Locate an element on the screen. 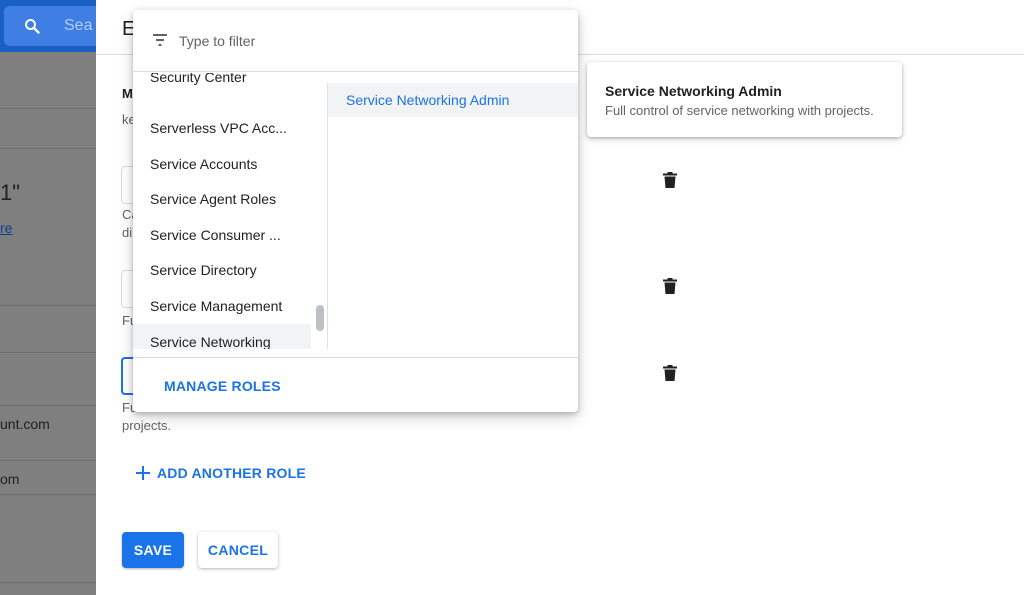 The width and height of the screenshot is (1024, 595). service-item-service-management: Service Management is located at coordinates (222, 306).